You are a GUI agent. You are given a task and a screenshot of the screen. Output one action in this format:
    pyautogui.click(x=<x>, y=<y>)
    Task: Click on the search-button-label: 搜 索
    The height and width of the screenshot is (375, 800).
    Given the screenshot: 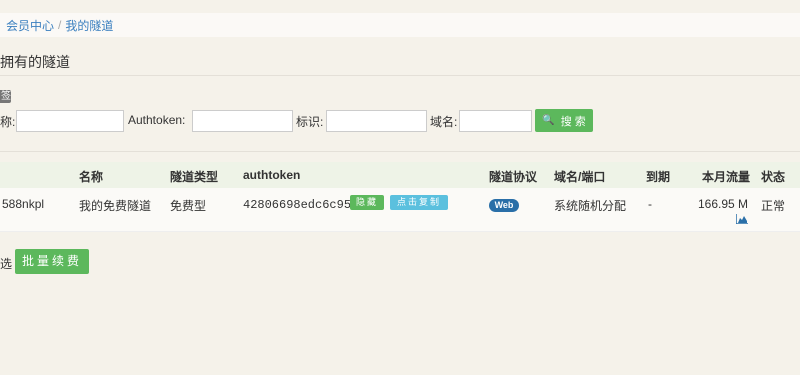 What is the action you would take?
    pyautogui.click(x=573, y=121)
    